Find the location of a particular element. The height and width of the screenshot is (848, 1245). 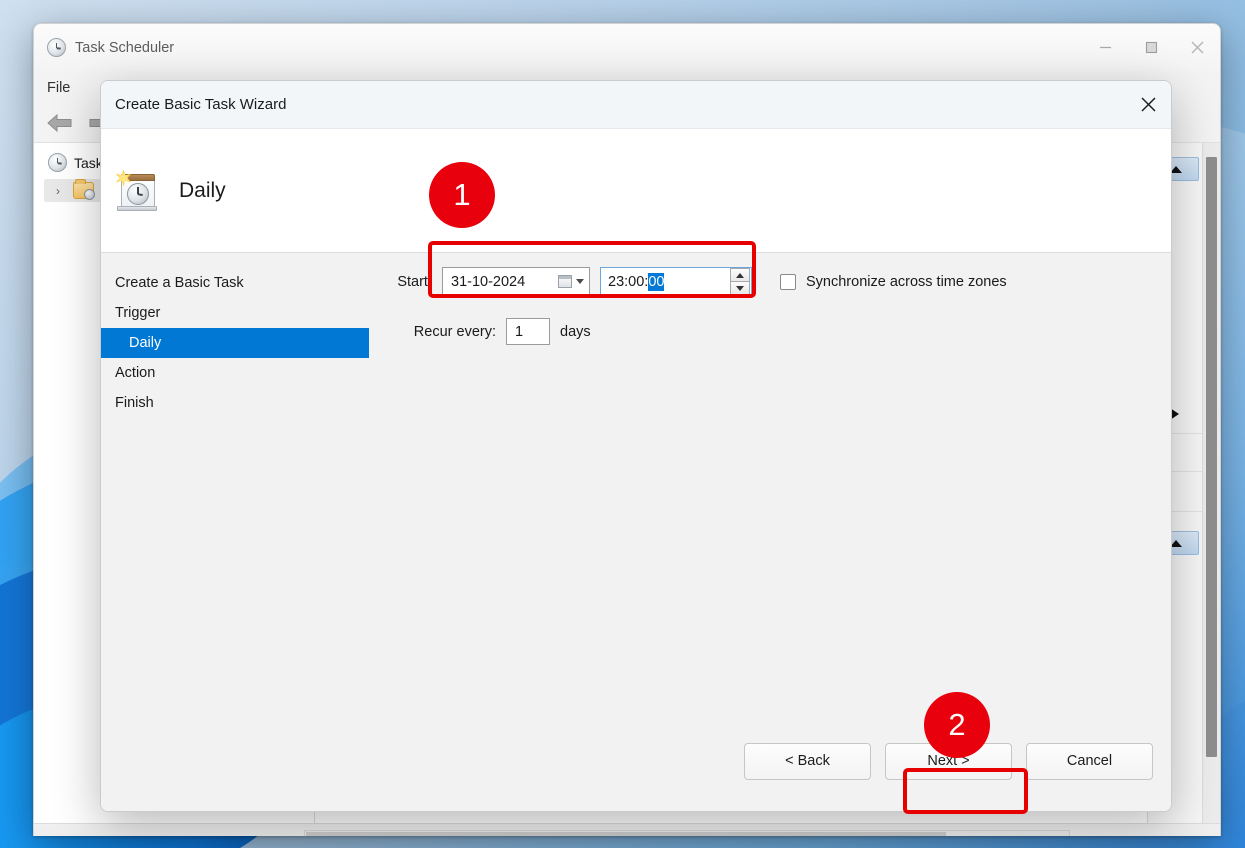

start-time-input: 23:00:00 is located at coordinates (676, 281).